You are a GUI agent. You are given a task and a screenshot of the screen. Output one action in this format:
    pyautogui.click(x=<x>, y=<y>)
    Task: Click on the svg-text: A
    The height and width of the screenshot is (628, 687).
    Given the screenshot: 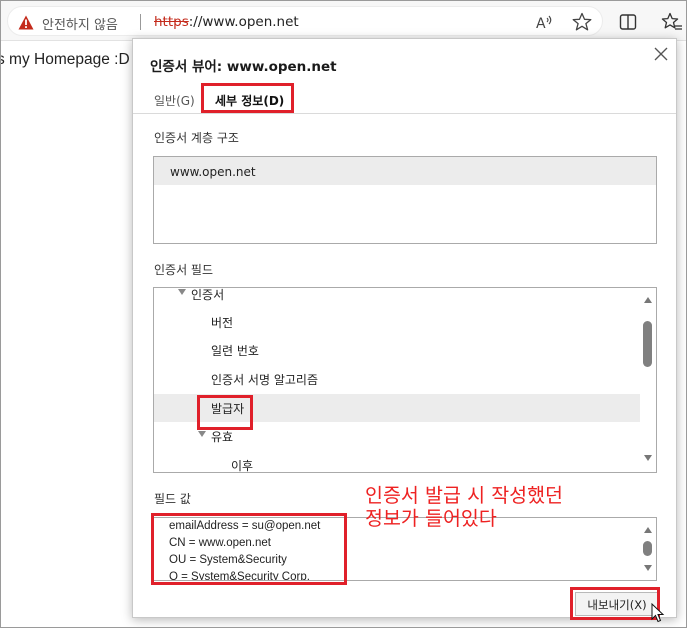 What is the action you would take?
    pyautogui.click(x=541, y=23)
    